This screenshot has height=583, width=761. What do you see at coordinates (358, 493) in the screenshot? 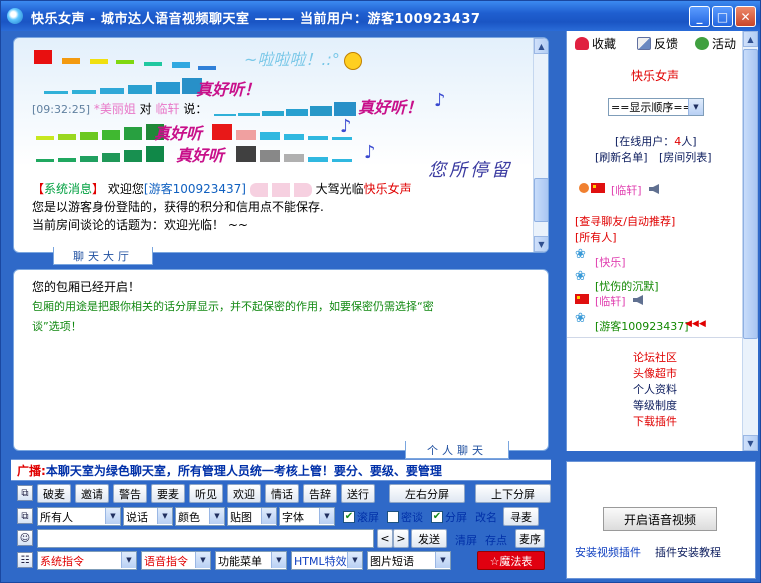
I see `send-off-button: 送行` at bounding box center [358, 493].